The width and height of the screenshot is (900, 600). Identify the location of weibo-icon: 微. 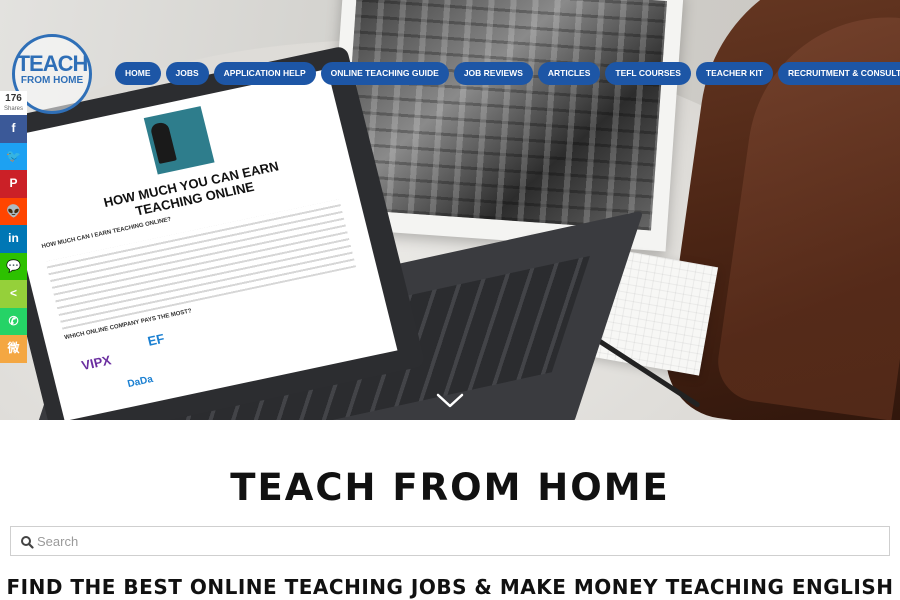
(13, 348).